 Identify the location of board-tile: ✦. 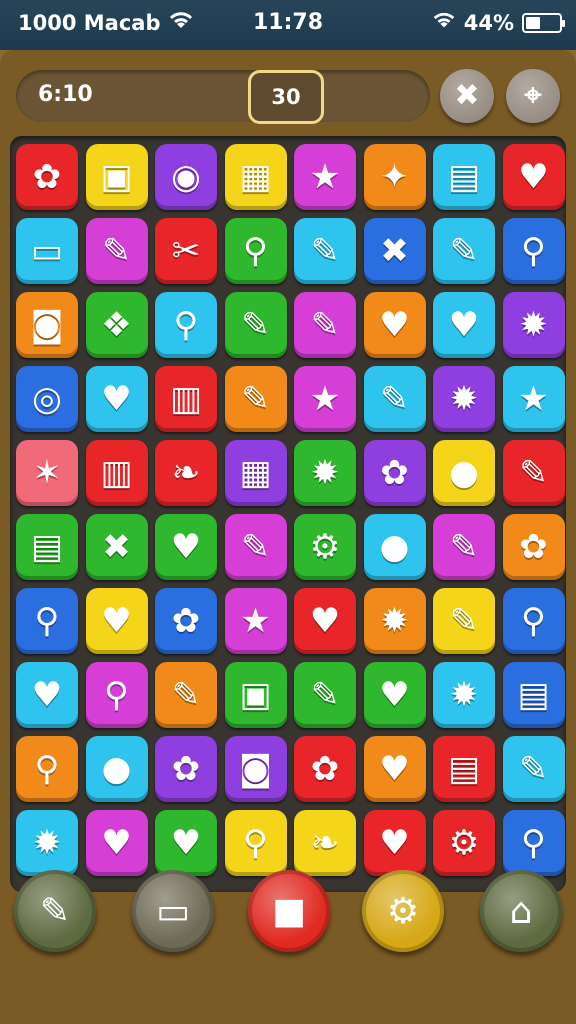
(394, 177).